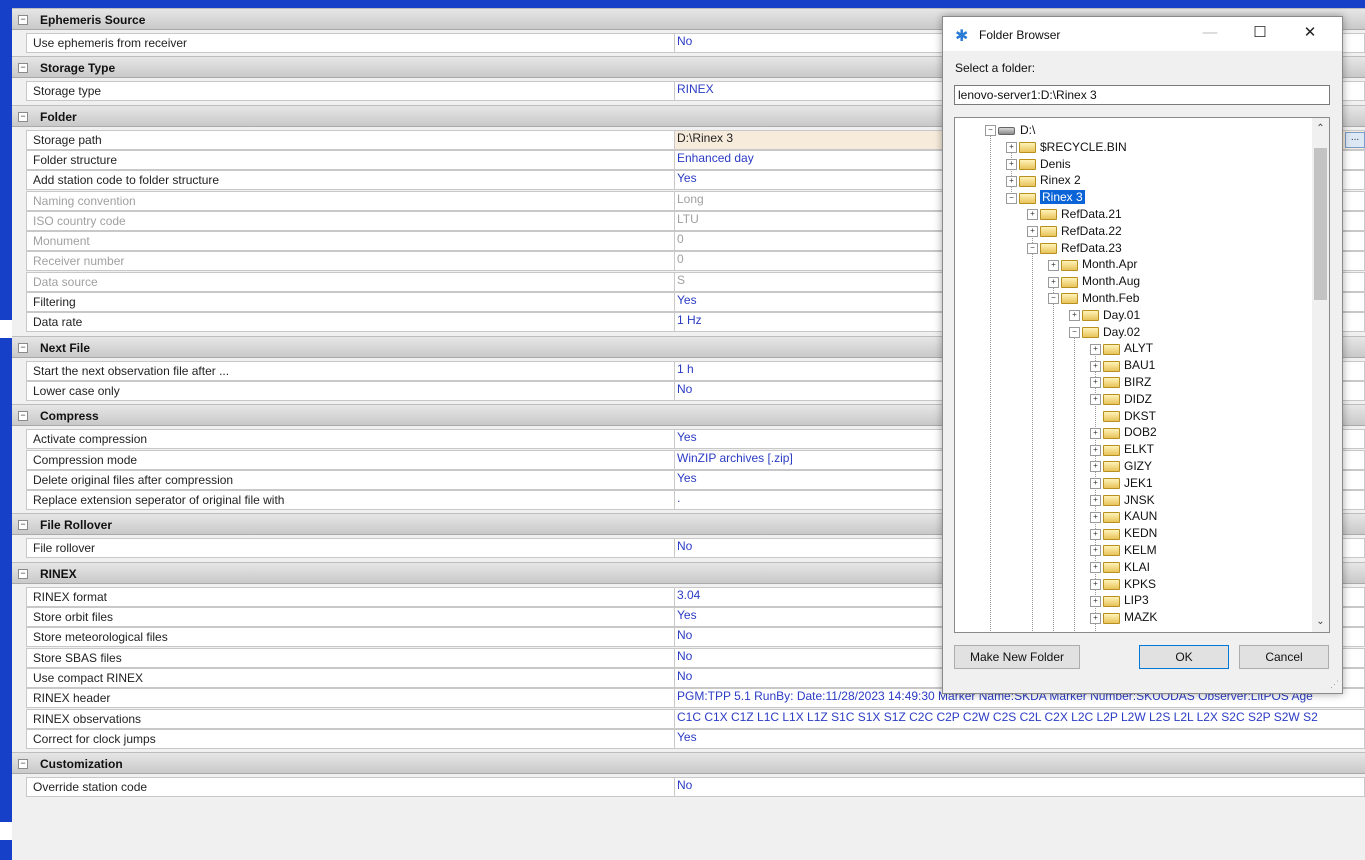 The width and height of the screenshot is (1365, 860). Describe the element at coordinates (1123, 550) in the screenshot. I see `tree-node: + KELM` at that location.